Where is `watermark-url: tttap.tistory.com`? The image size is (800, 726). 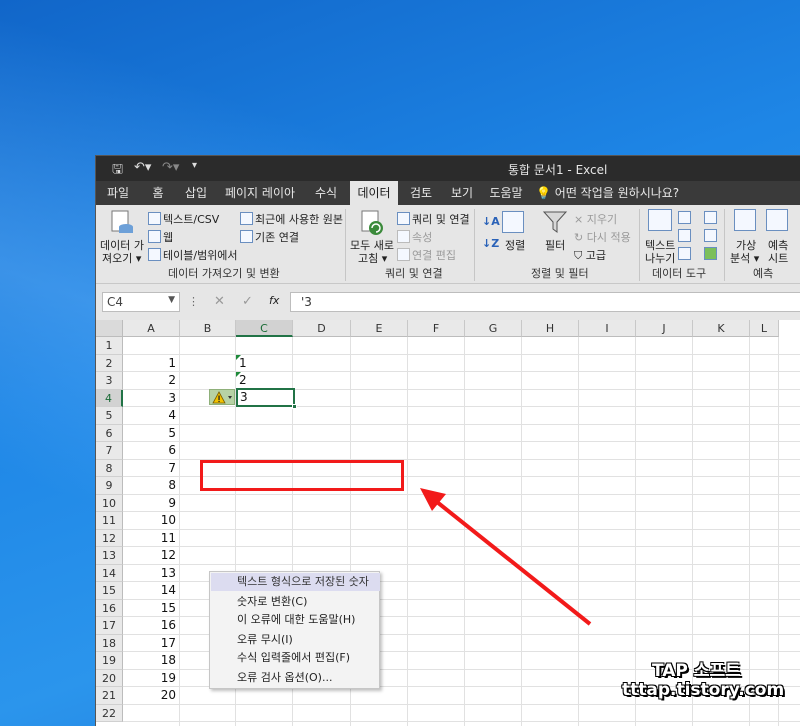
watermark-url: tttap.tistory.com is located at coordinates (703, 690).